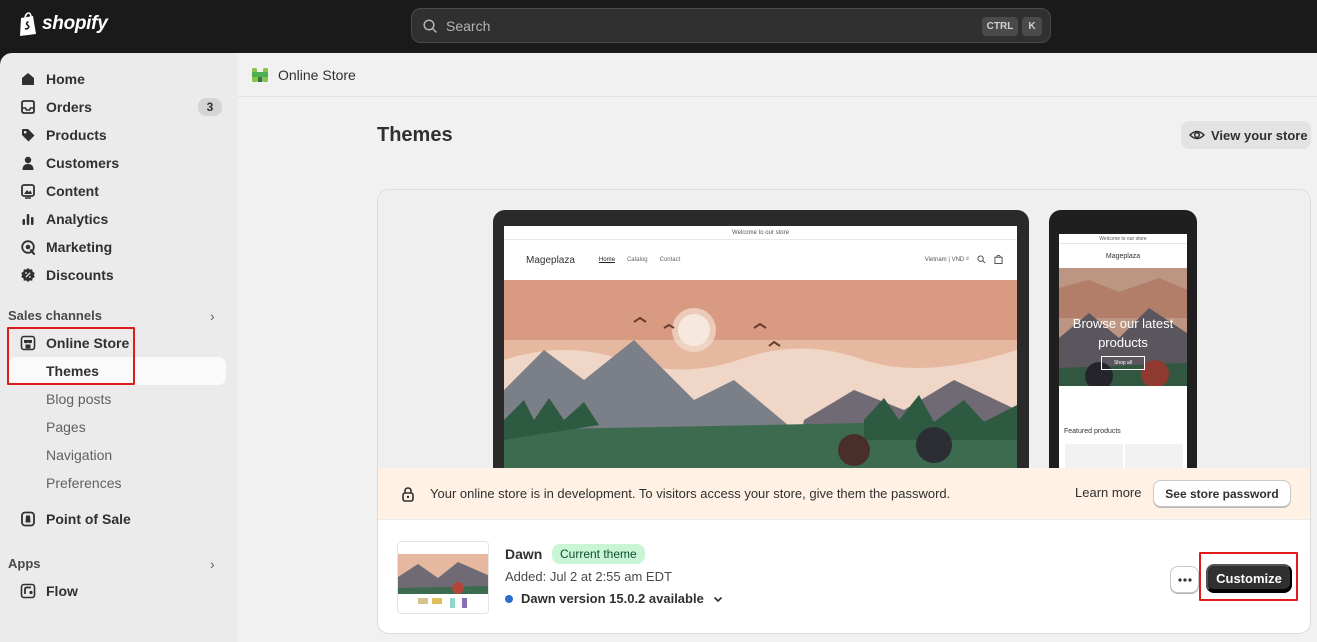 Image resolution: width=1317 pixels, height=642 pixels. I want to click on section-header: Online Store, so click(777, 75).